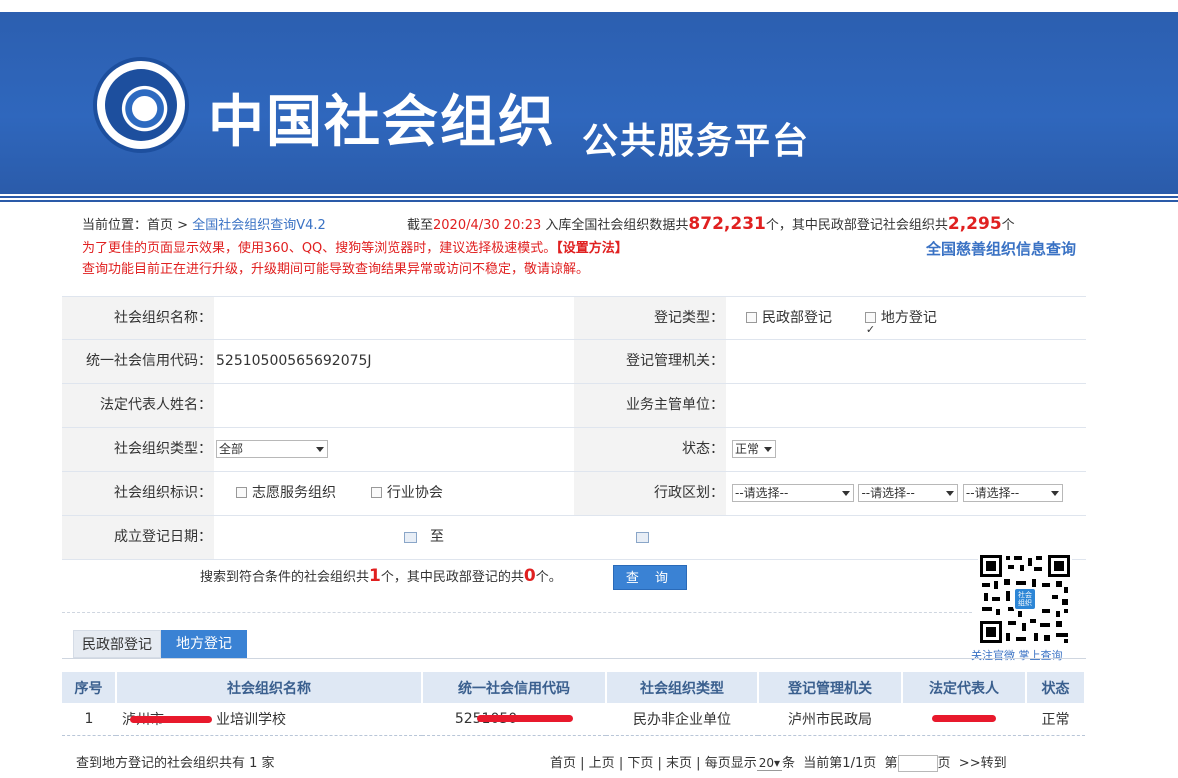 This screenshot has width=1178, height=778. I want to click on stats-prefix: 截至, so click(420, 225).